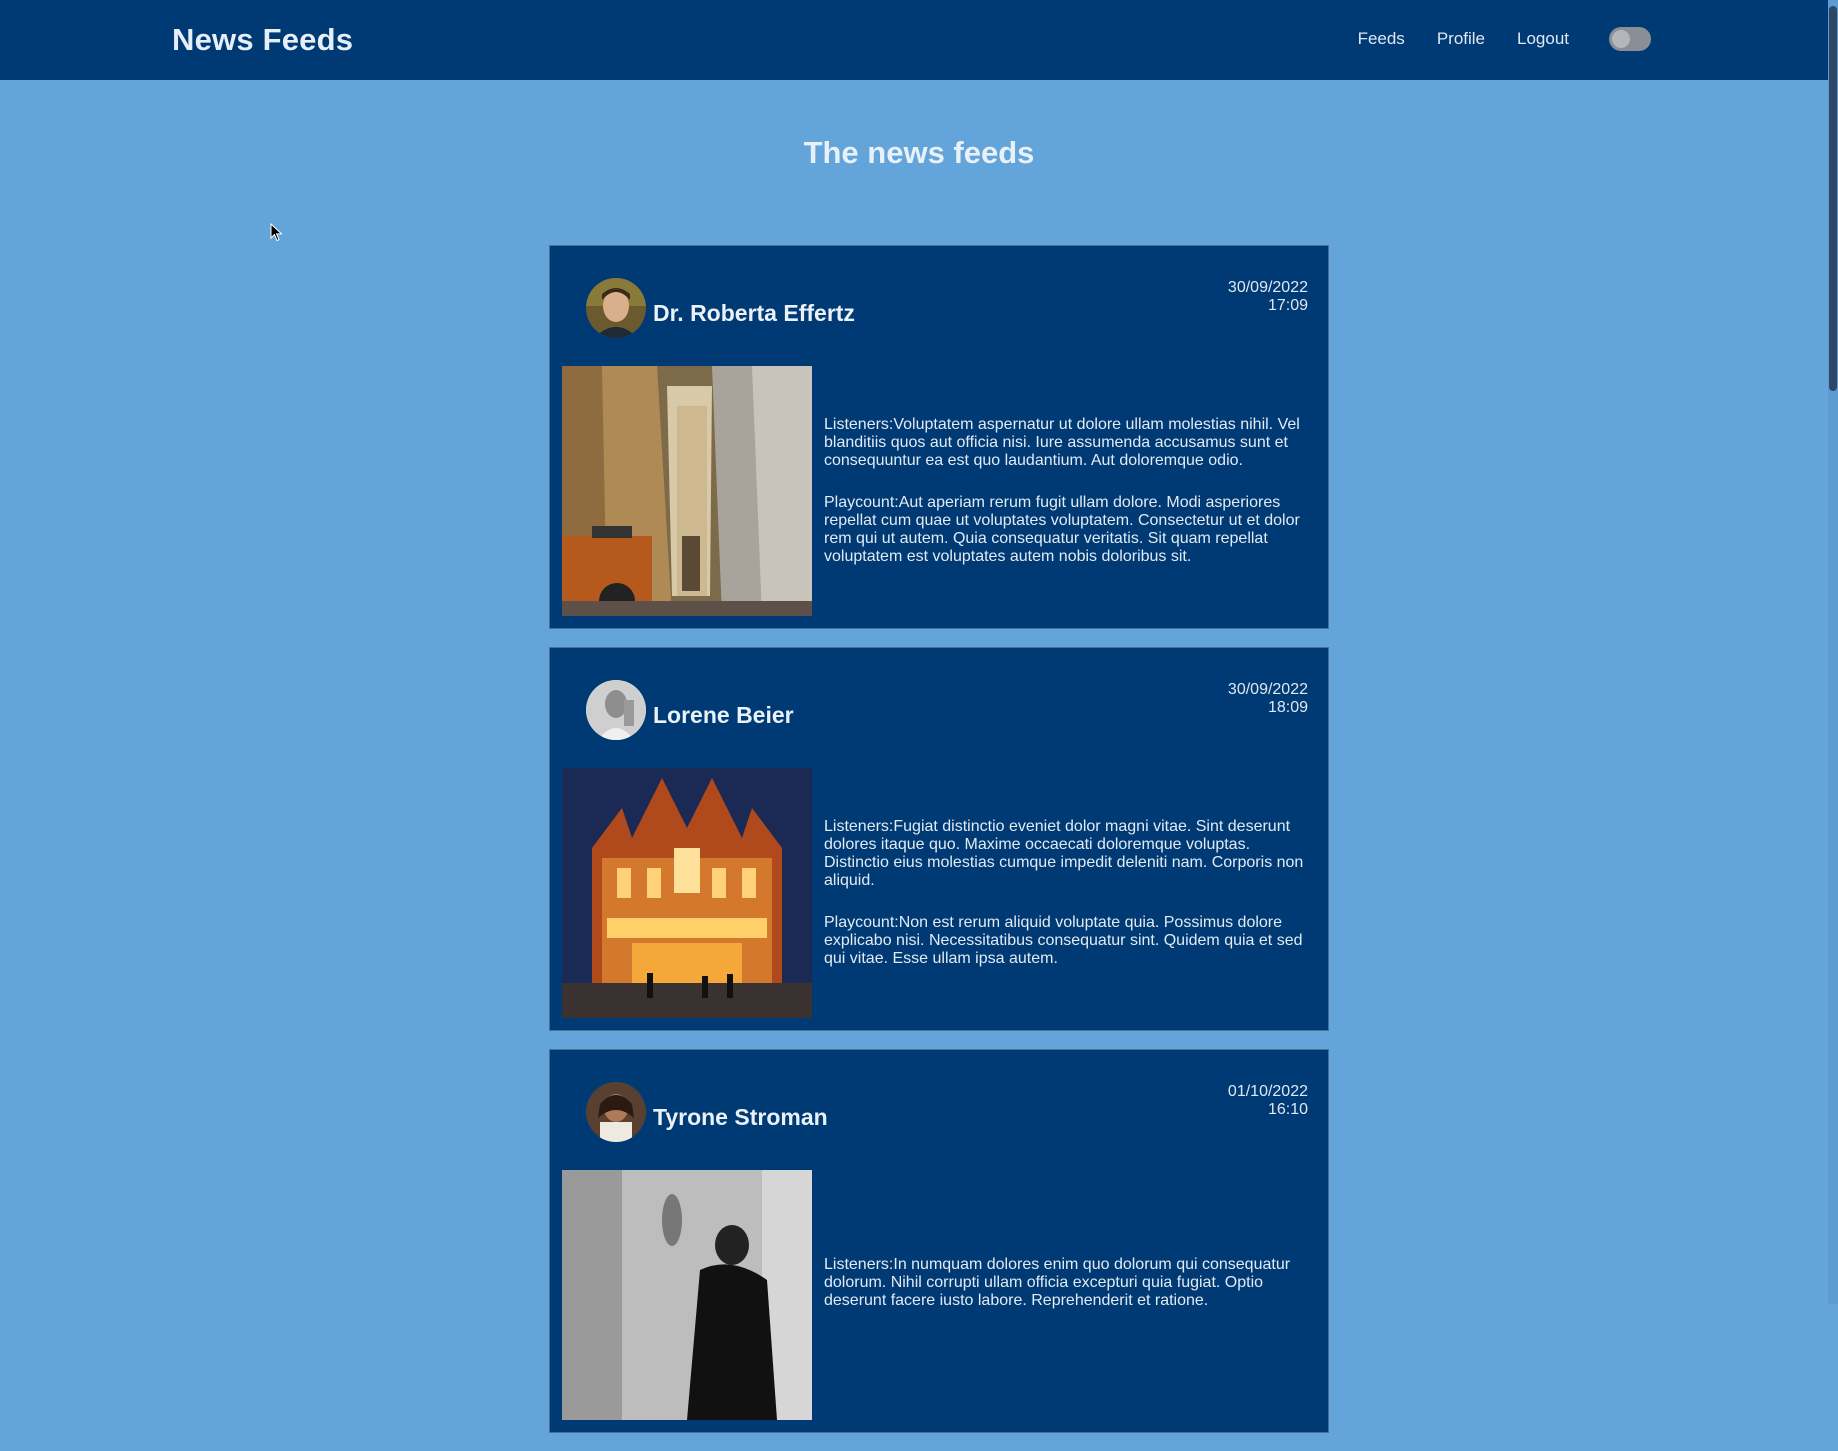 The image size is (1838, 1451). Describe the element at coordinates (1833, 198) in the screenshot. I see `scrollbar-thumb` at that location.